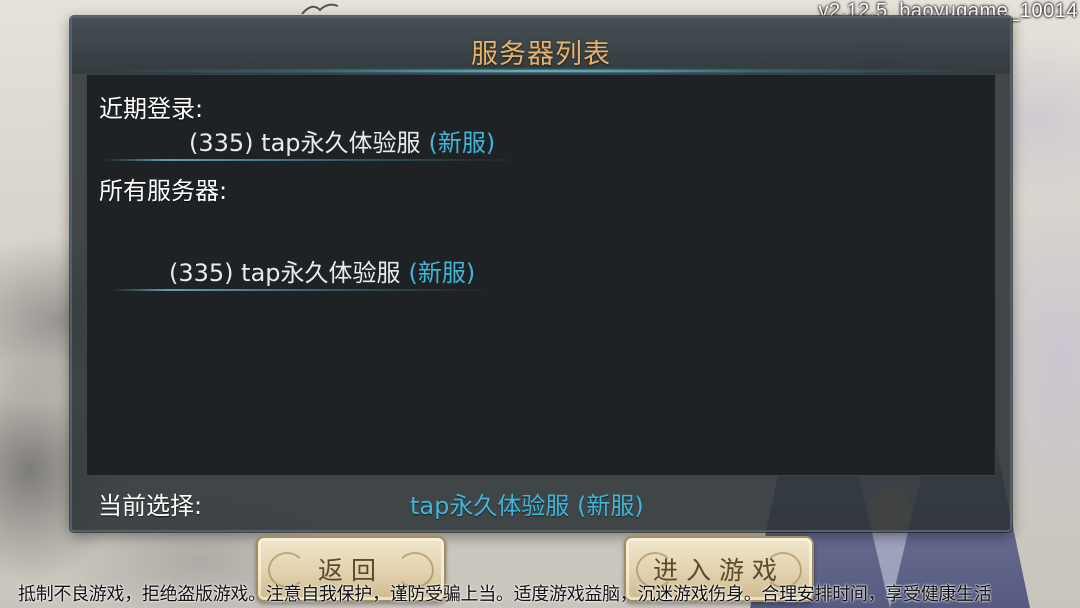 This screenshot has width=1080, height=608. Describe the element at coordinates (350, 570) in the screenshot. I see `back-button-label: 返回` at that location.